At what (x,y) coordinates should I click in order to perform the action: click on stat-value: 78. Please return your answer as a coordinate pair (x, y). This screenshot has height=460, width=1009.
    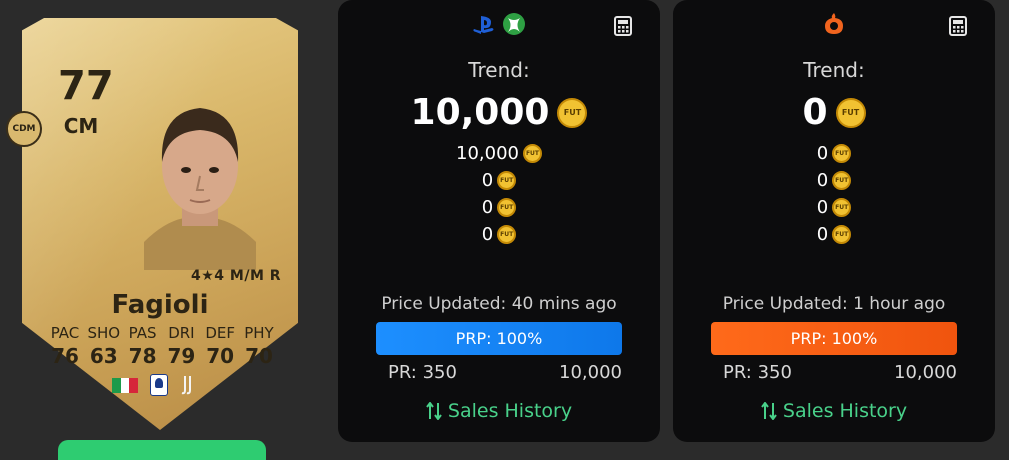
    Looking at the image, I should click on (142, 356).